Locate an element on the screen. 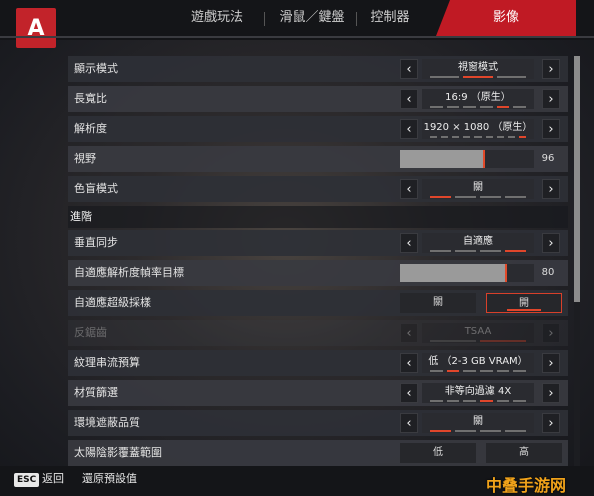 This screenshot has height=496, width=594. setting-value-text: 1920 × 1080 （原生） is located at coordinates (478, 127).